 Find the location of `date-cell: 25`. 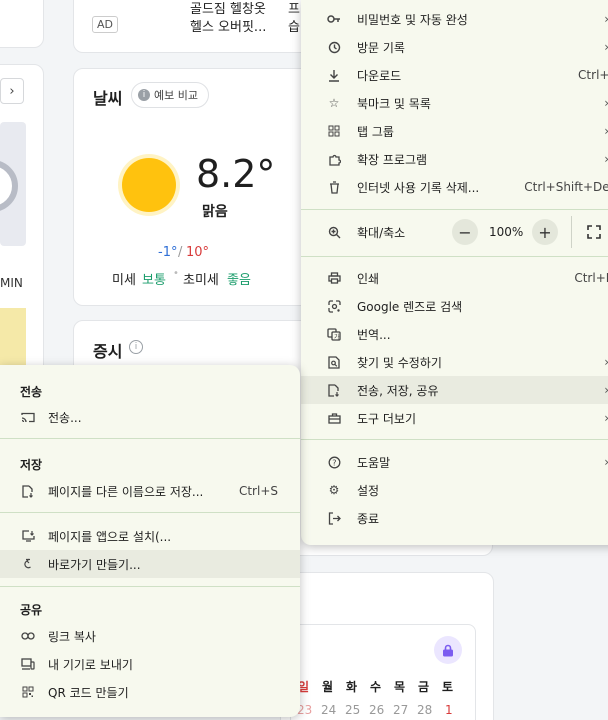

date-cell: 25 is located at coordinates (352, 710).